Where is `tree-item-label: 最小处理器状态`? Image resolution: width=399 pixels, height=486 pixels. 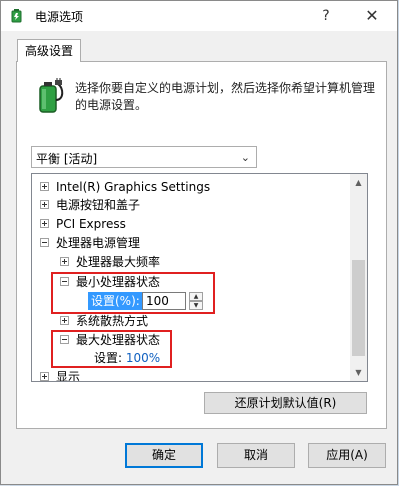
tree-item-label: 最小处理器状态 is located at coordinates (118, 282).